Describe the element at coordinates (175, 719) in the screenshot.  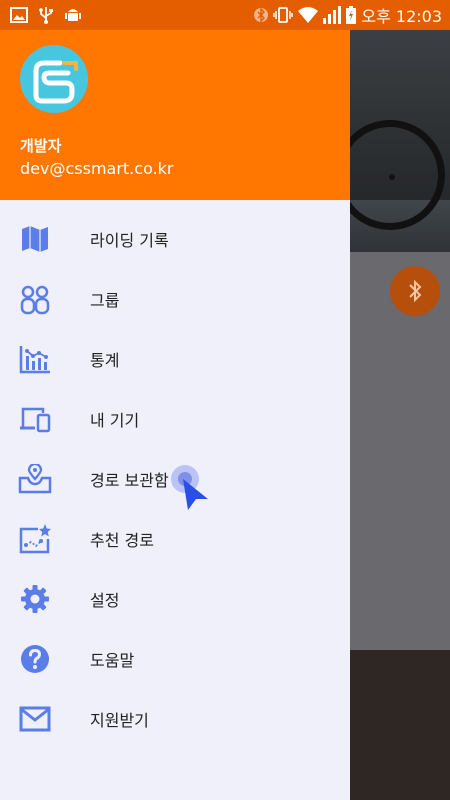
I see `menu-item-support: 지원받기` at that location.